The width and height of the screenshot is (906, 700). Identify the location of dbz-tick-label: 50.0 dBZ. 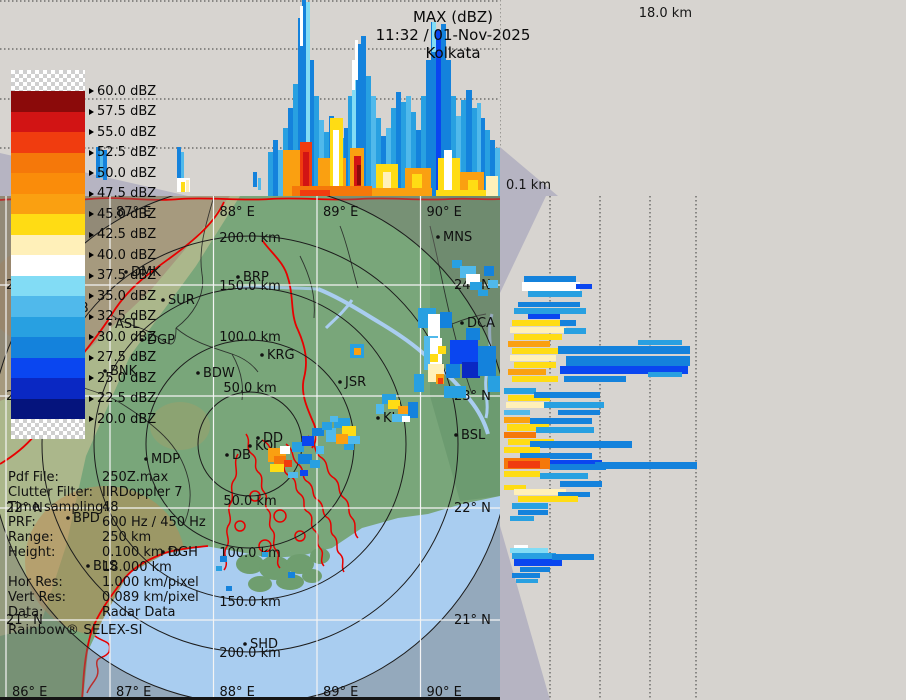
(127, 173).